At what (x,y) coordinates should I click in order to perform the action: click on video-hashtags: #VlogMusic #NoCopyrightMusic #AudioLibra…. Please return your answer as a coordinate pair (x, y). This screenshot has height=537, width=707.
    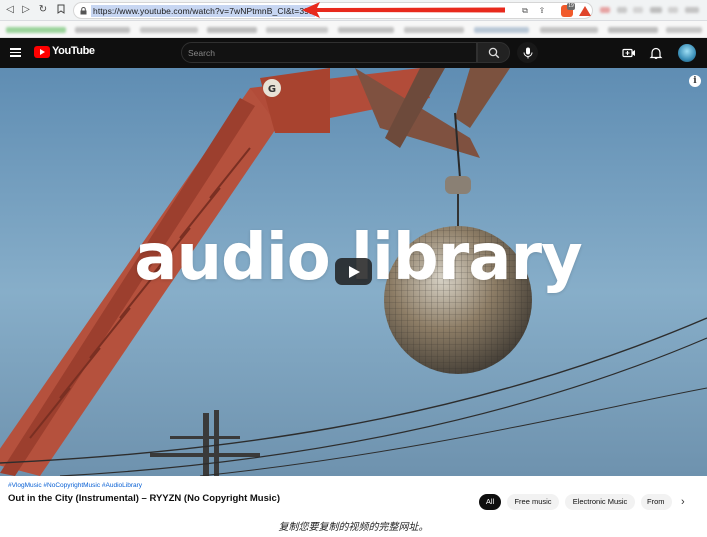
    Looking at the image, I should click on (75, 485).